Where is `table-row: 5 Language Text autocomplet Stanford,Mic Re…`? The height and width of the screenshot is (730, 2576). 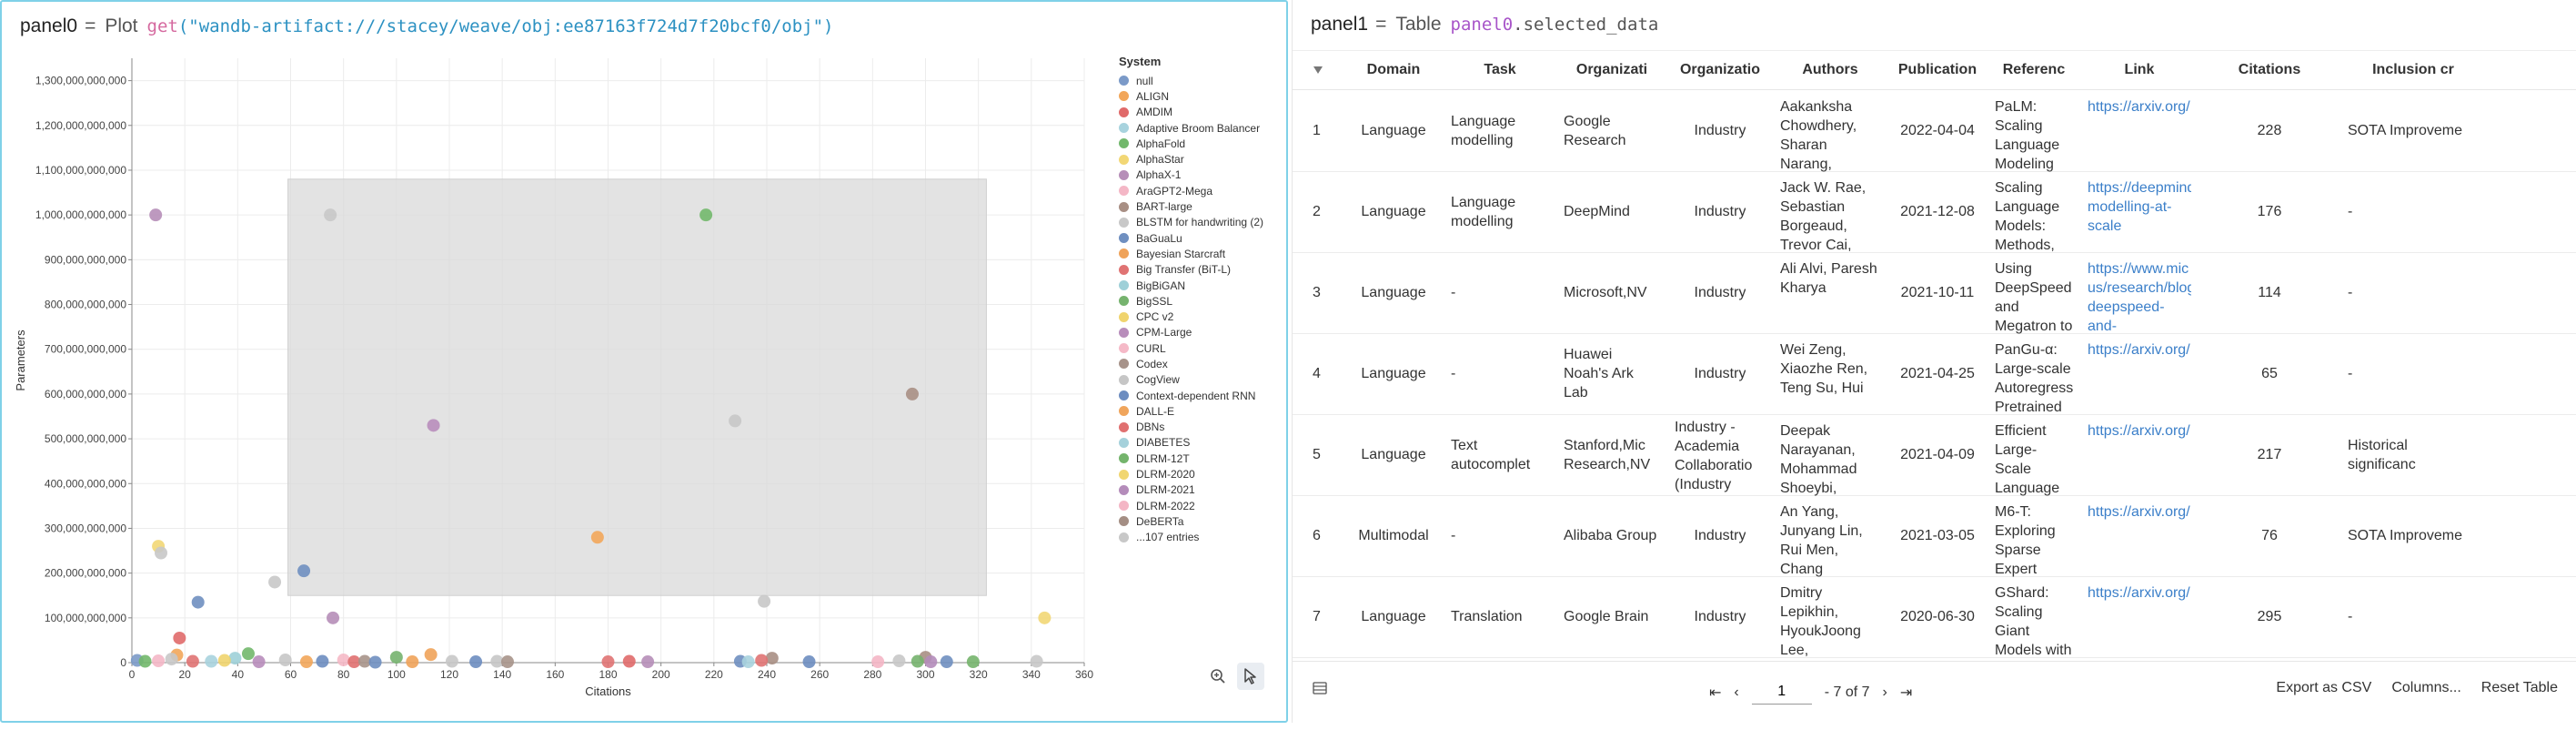 table-row: 5 Language Text autocomplet Stanford,Mic Re… is located at coordinates (1934, 455).